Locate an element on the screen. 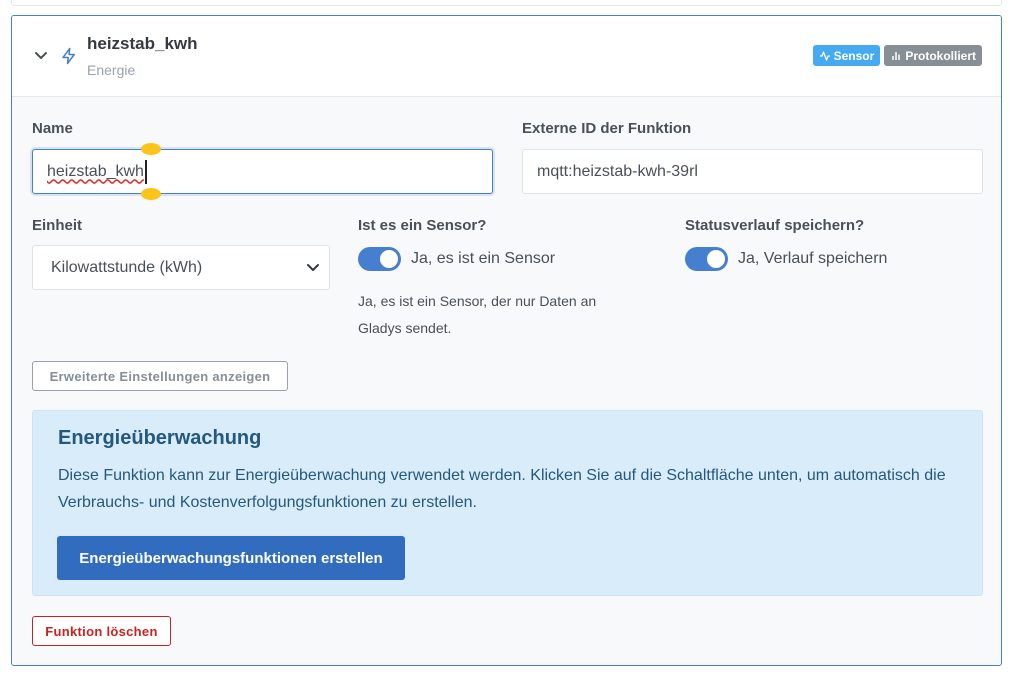 The height and width of the screenshot is (681, 1019). advanced-settings-button: Erweiterte Einstellungen anzeigen is located at coordinates (160, 376).